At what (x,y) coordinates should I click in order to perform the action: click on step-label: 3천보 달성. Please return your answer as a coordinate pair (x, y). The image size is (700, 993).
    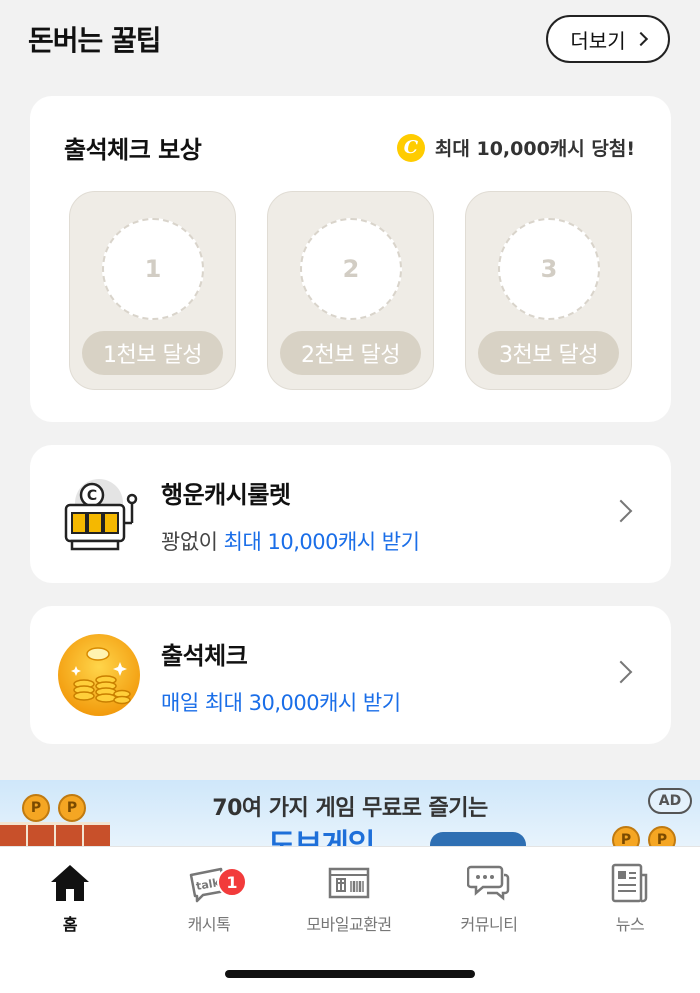
    Looking at the image, I should click on (548, 353).